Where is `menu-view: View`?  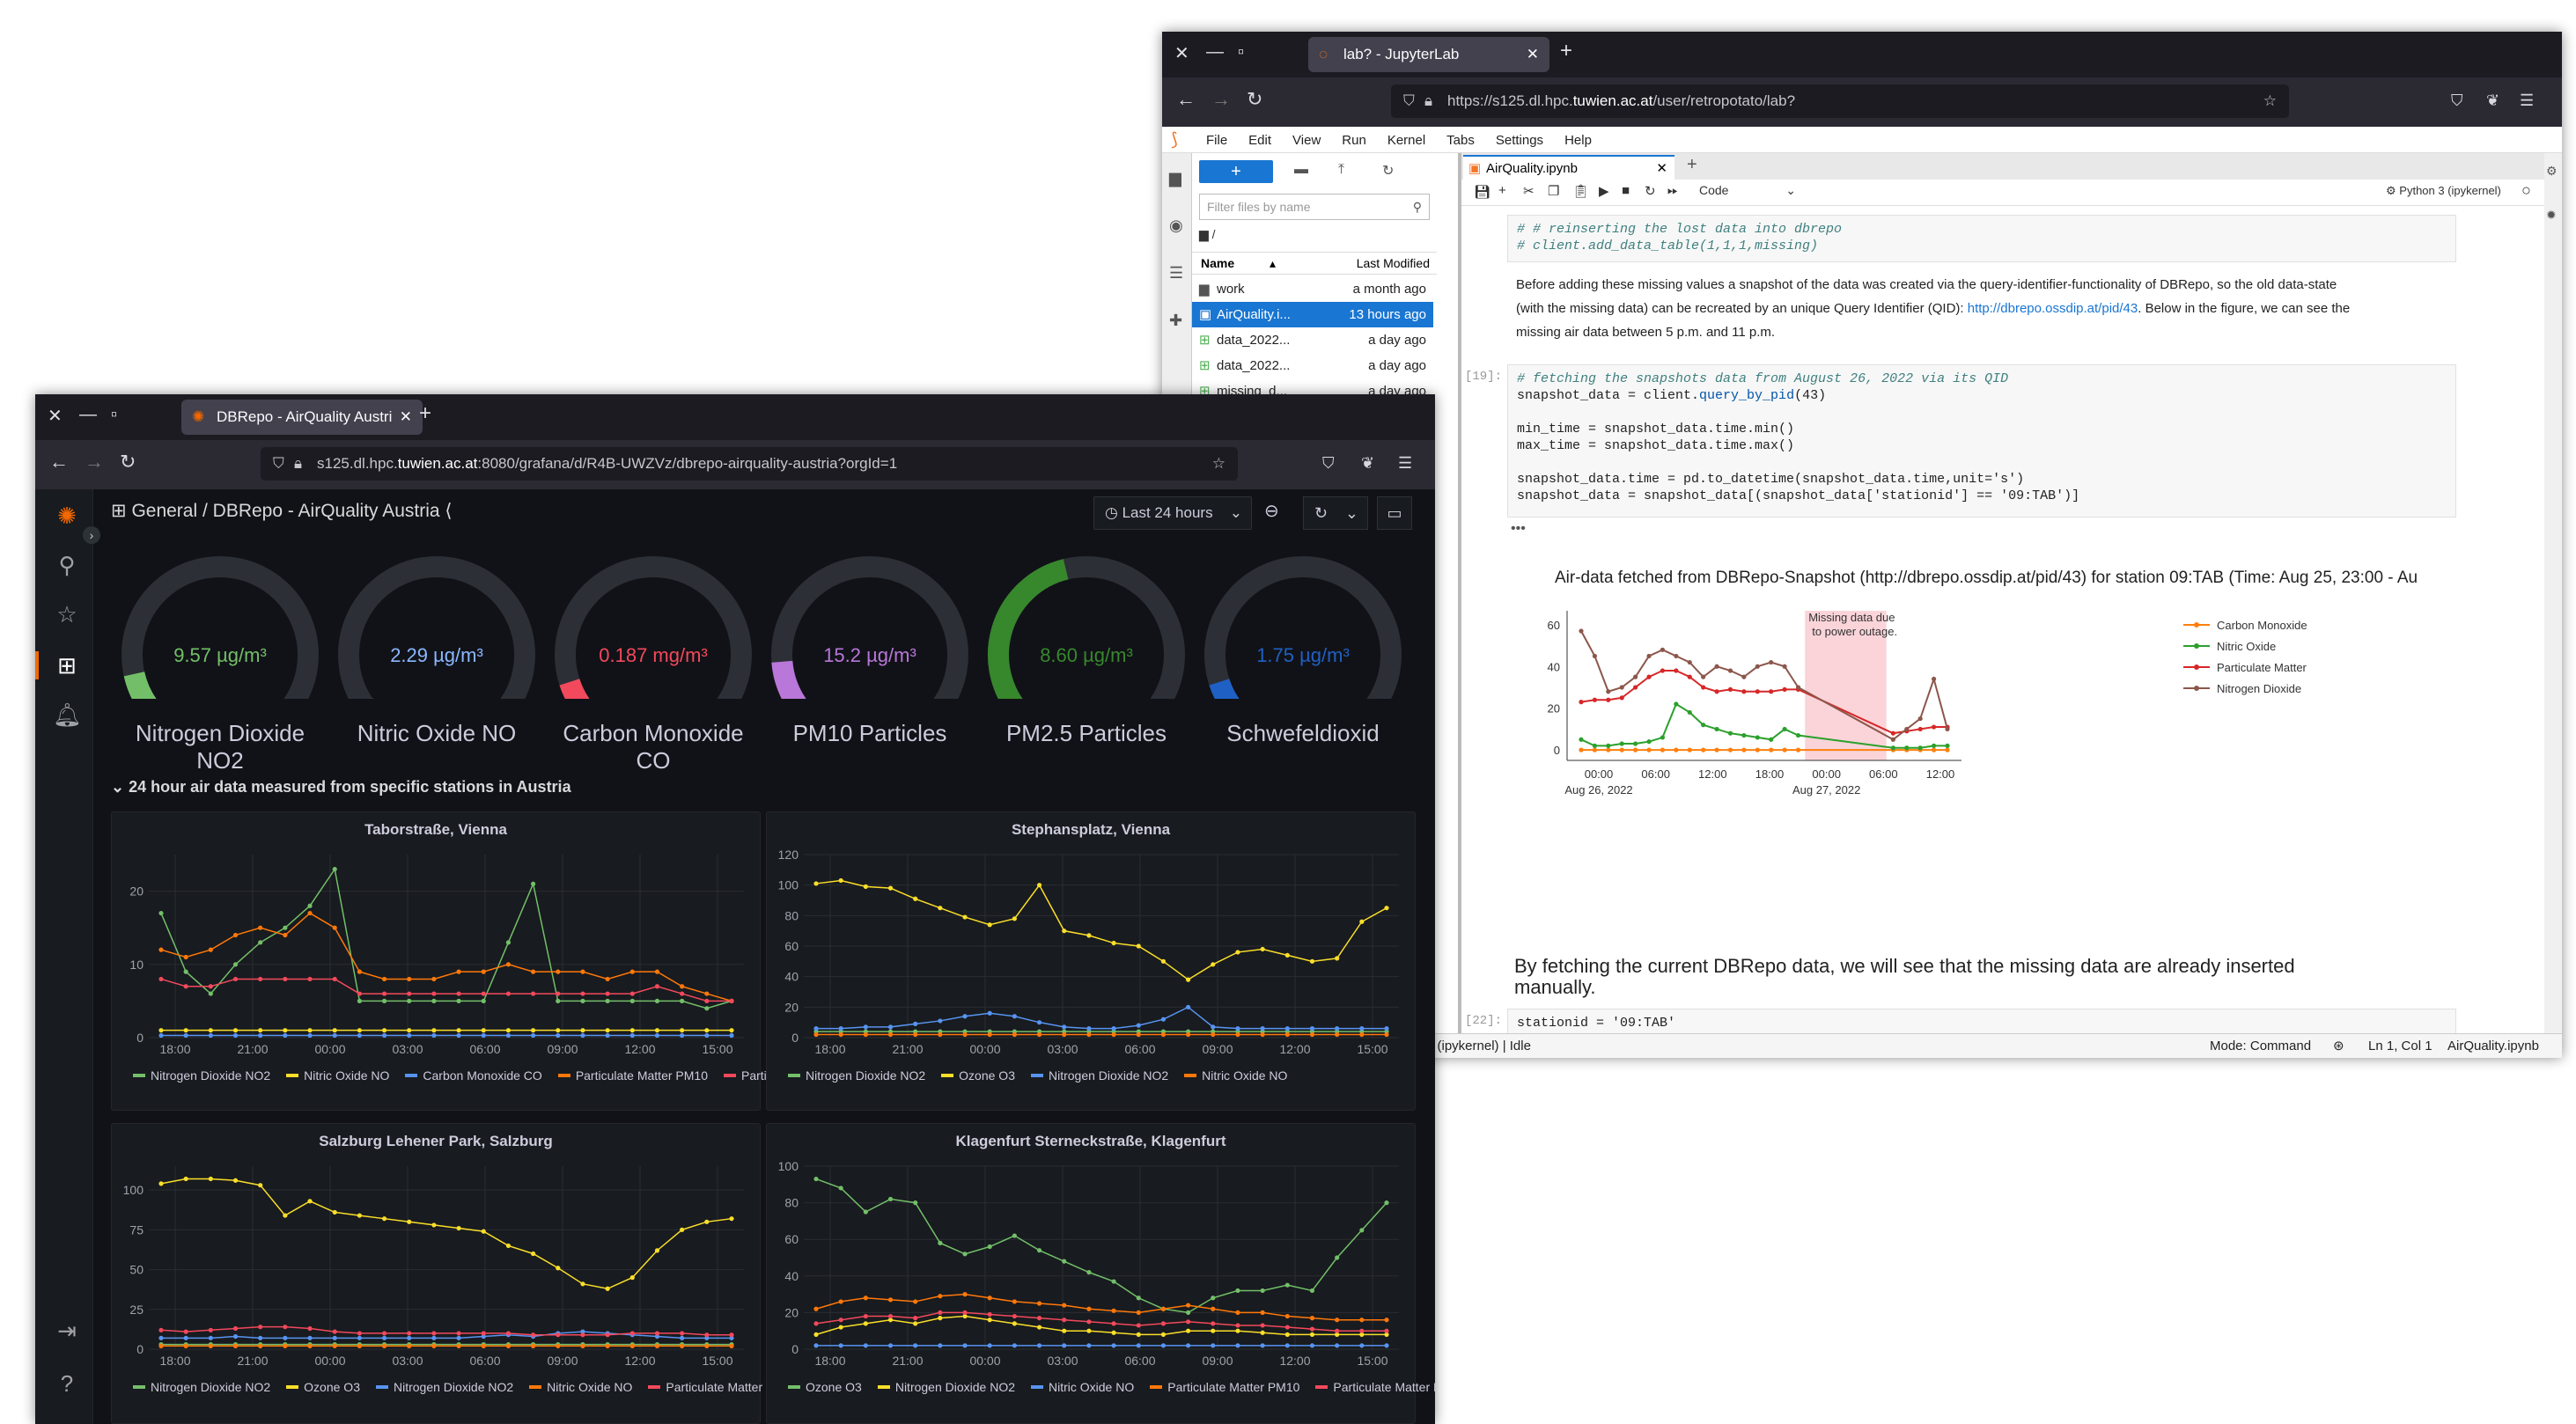 menu-view: View is located at coordinates (1306, 140).